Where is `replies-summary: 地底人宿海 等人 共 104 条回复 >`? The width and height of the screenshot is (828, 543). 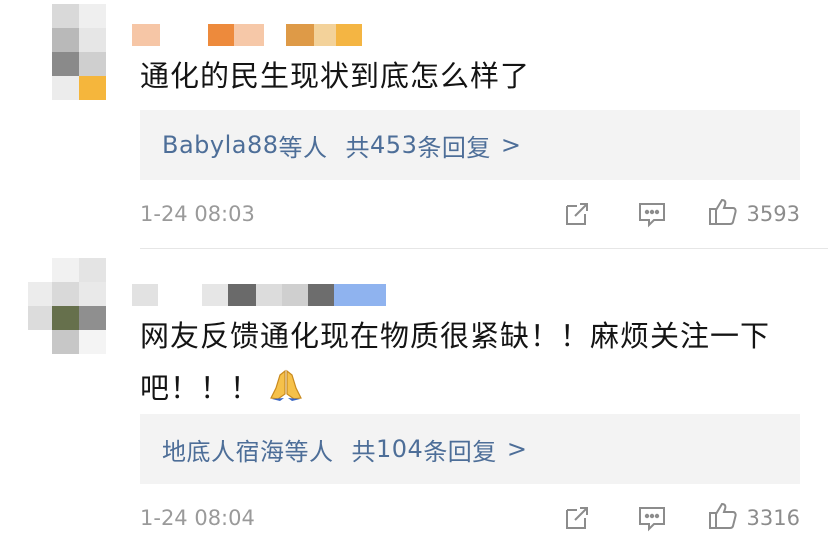
replies-summary: 地底人宿海 等人 共 104 条回复 > is located at coordinates (470, 449).